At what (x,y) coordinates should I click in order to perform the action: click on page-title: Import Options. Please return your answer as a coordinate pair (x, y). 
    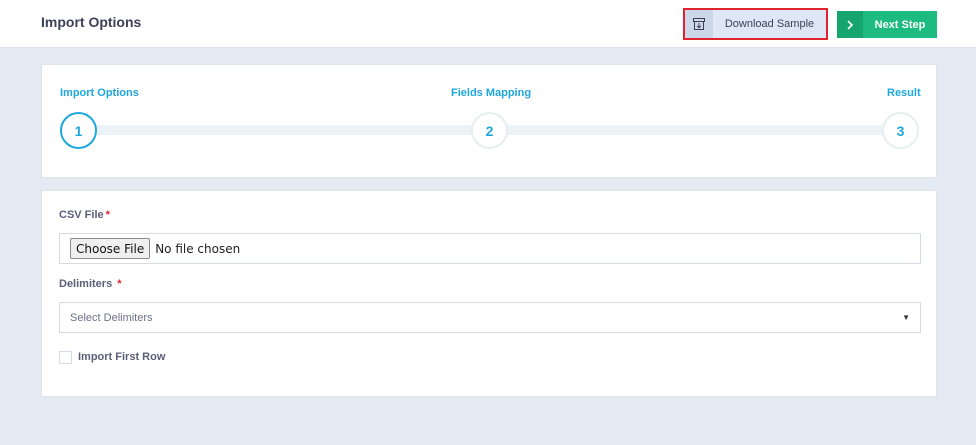
    Looking at the image, I should click on (91, 22).